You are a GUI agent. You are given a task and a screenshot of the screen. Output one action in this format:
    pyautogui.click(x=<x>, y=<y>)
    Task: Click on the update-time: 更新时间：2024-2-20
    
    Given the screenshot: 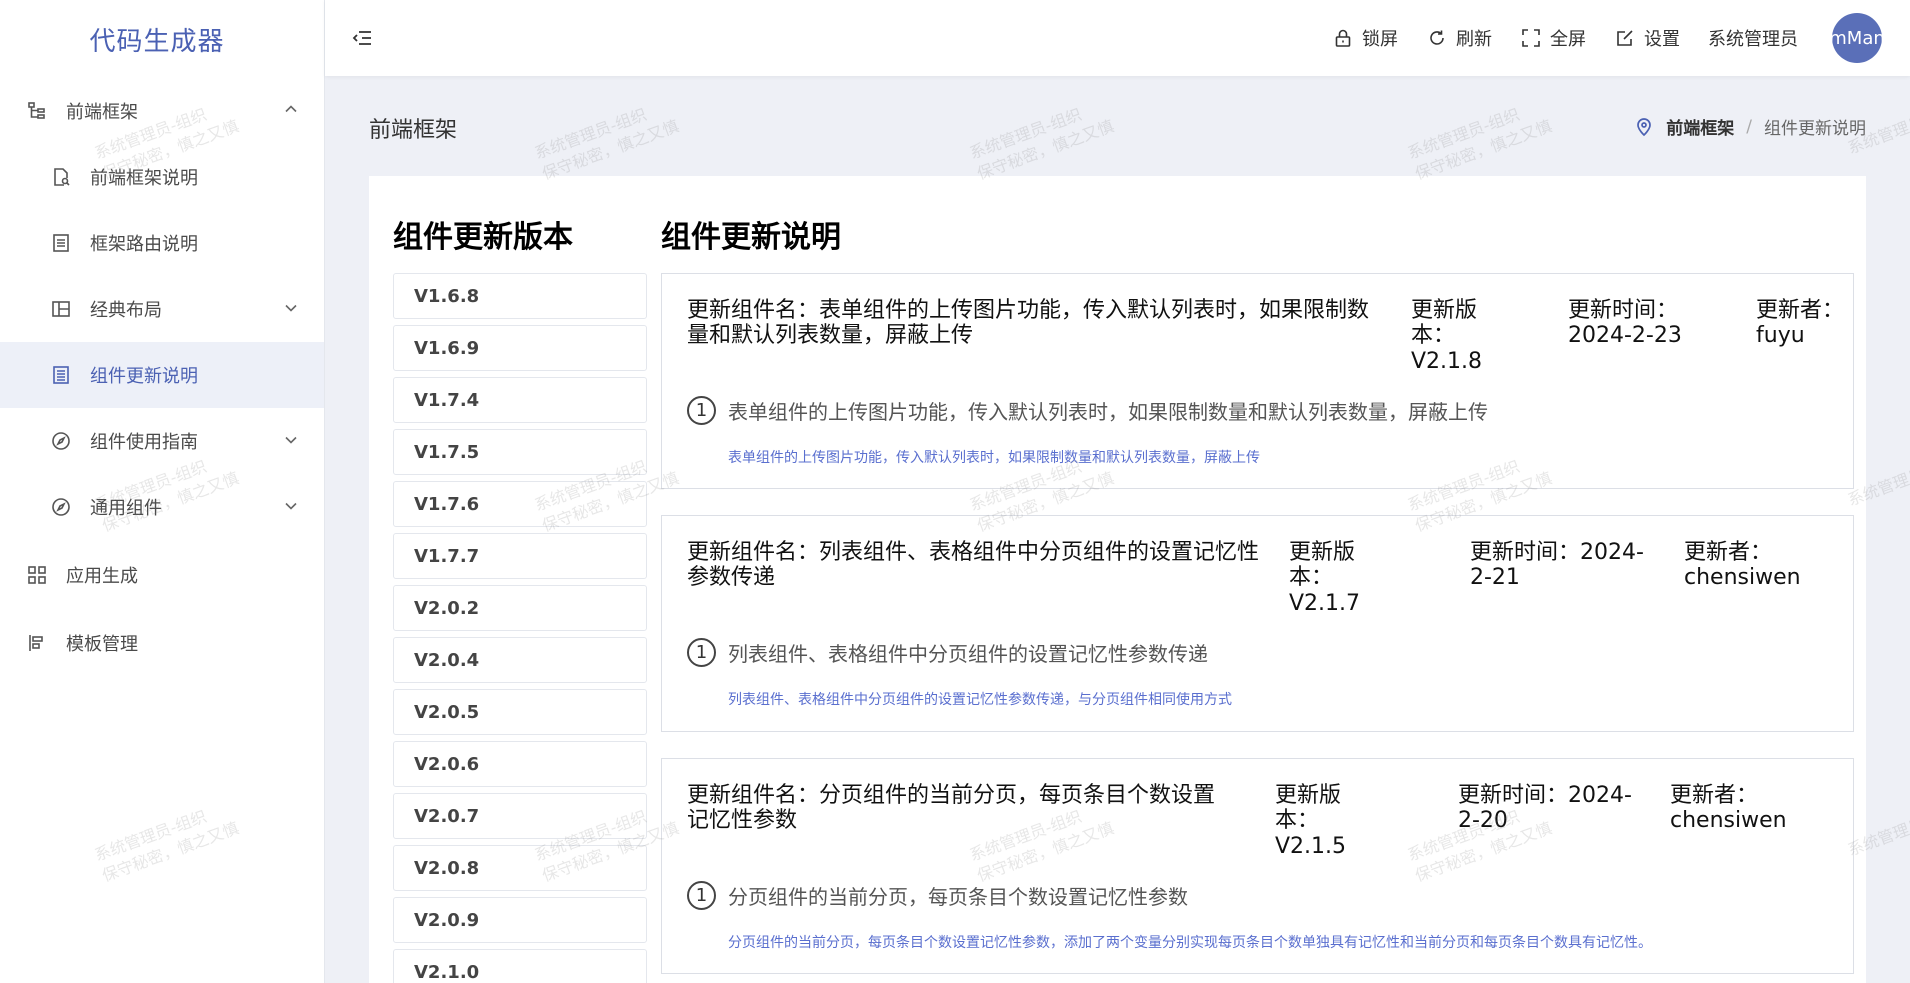 What is the action you would take?
    pyautogui.click(x=1545, y=808)
    